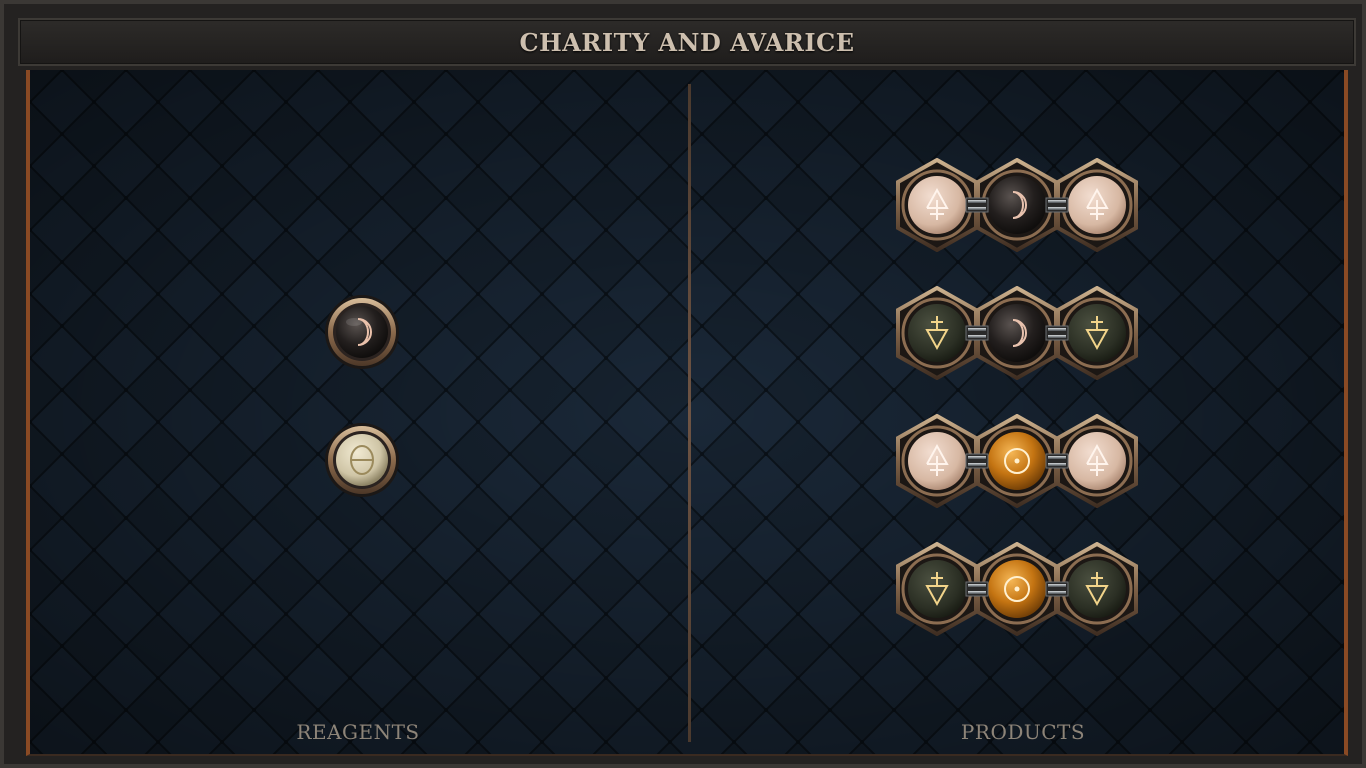 The width and height of the screenshot is (1366, 768). I want to click on reagent-moon, so click(362, 332).